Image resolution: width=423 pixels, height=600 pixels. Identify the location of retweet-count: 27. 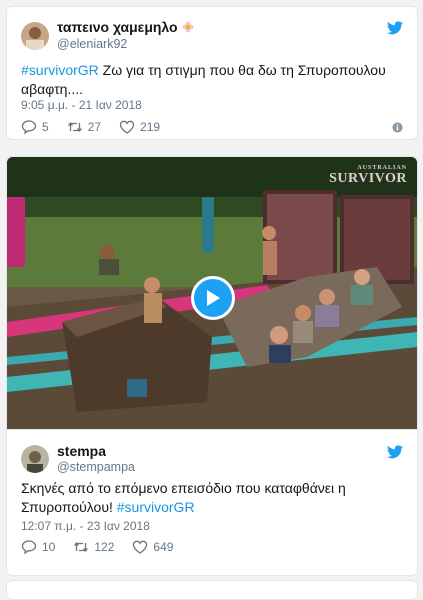
(94, 127).